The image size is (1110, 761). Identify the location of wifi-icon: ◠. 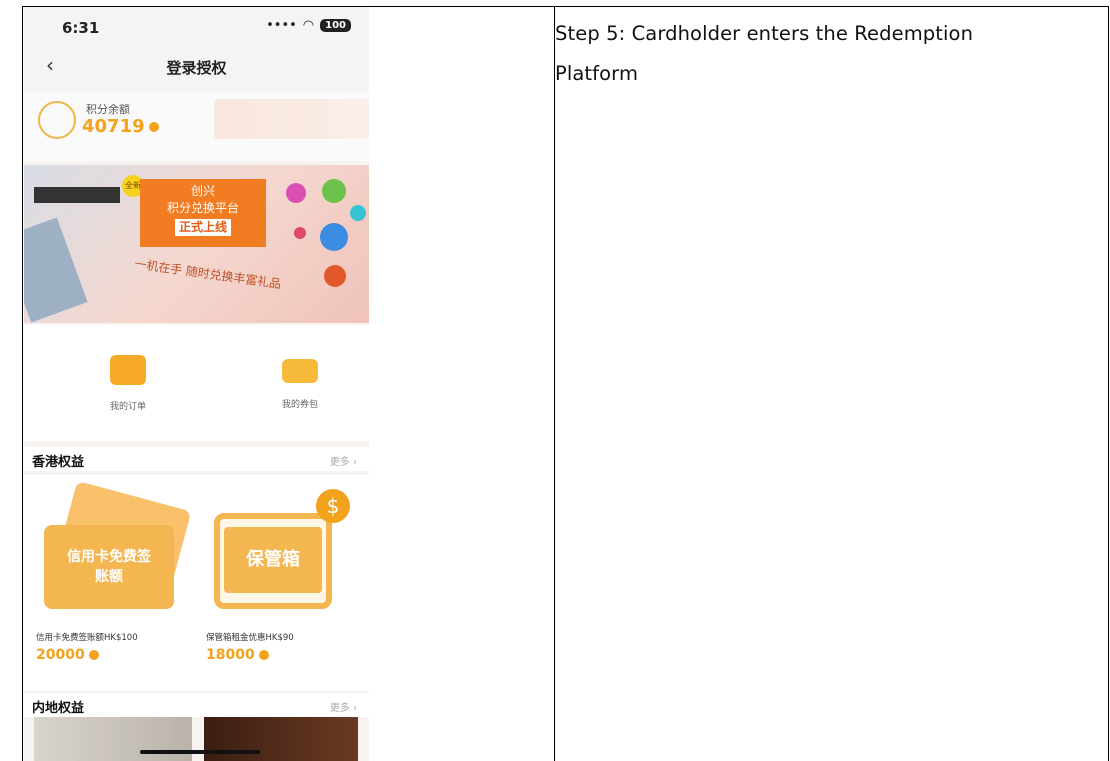
(308, 25).